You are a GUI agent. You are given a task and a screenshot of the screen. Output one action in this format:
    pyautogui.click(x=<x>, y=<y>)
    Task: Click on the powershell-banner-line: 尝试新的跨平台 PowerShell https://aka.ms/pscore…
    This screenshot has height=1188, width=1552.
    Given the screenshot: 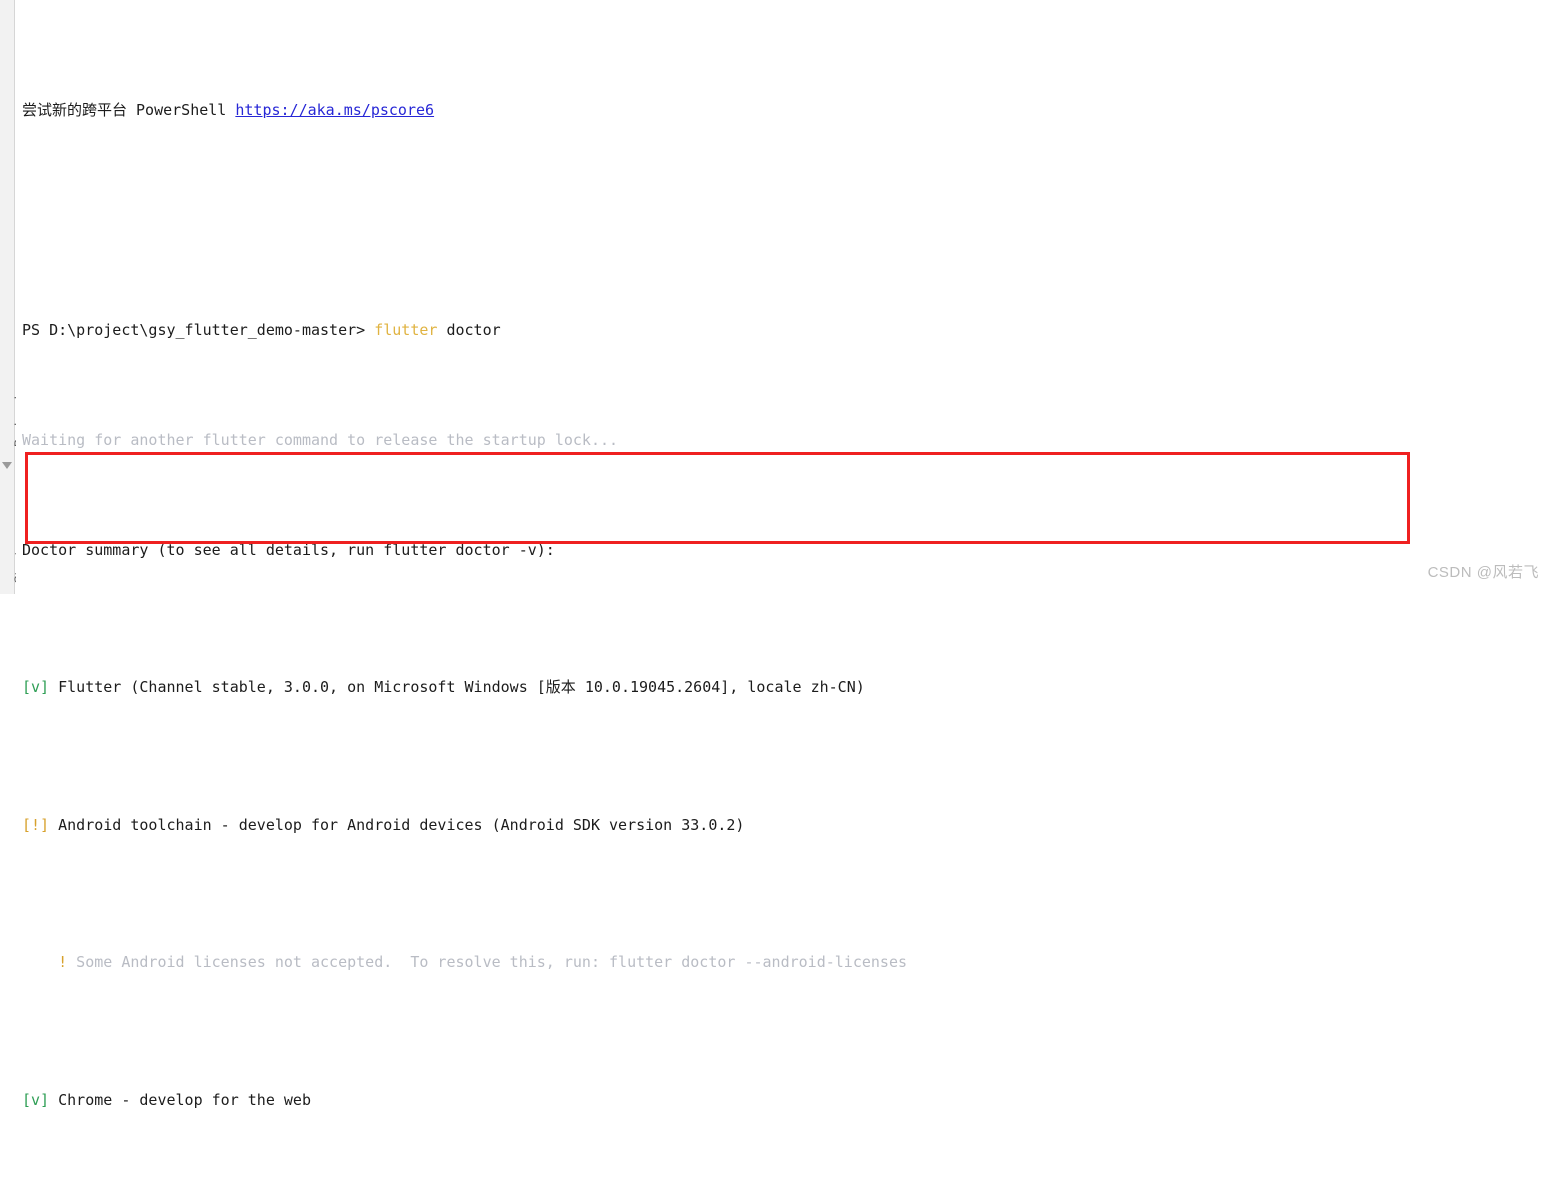 What is the action you would take?
    pyautogui.click(x=787, y=111)
    